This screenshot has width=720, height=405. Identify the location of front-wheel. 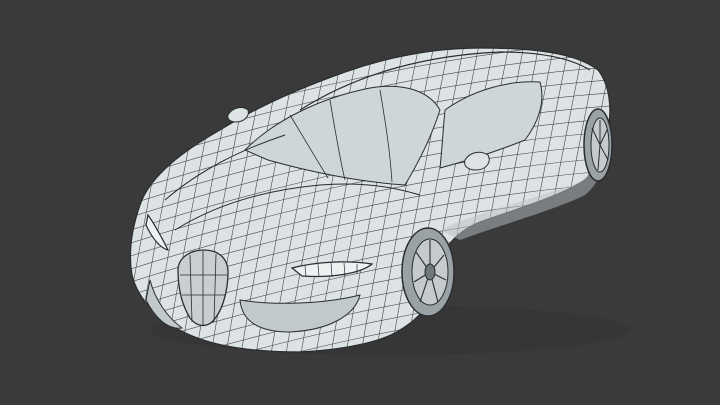
(428, 272).